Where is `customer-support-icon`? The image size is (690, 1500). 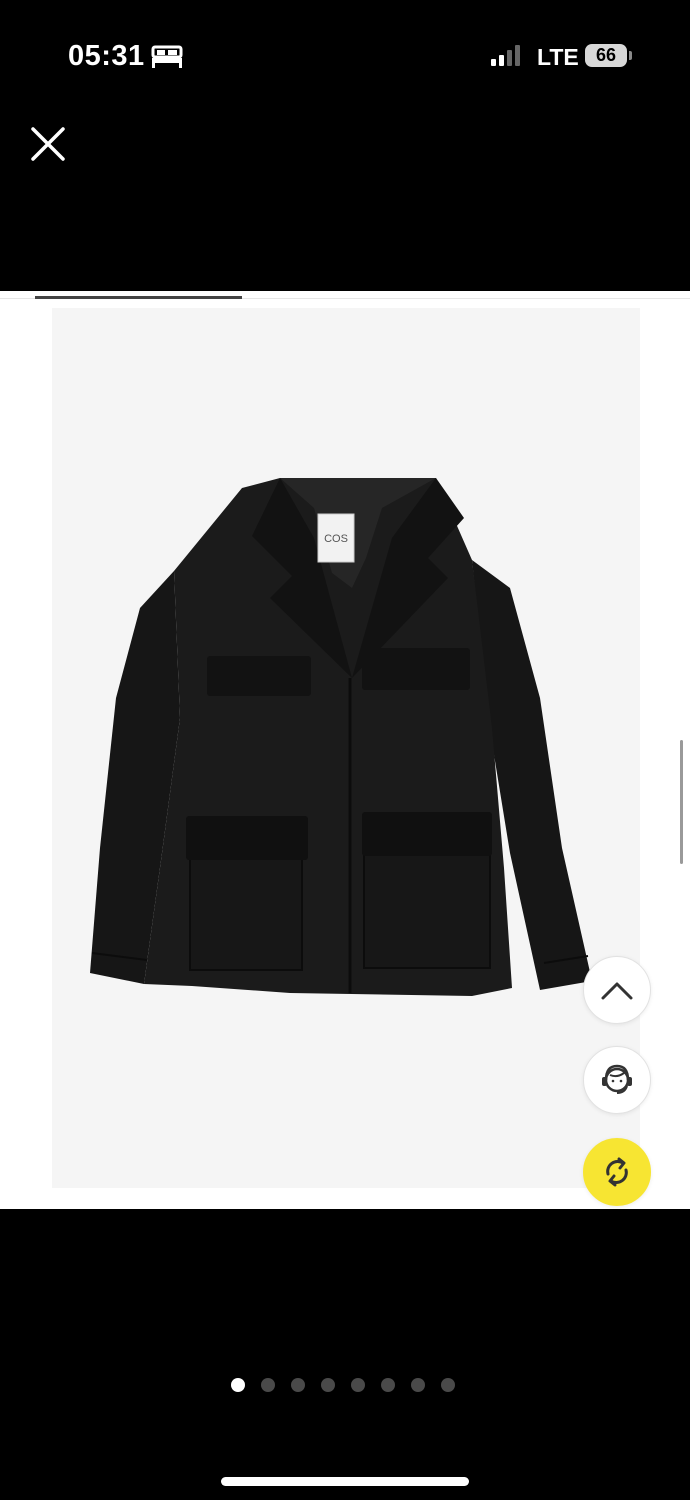 customer-support-icon is located at coordinates (617, 1079).